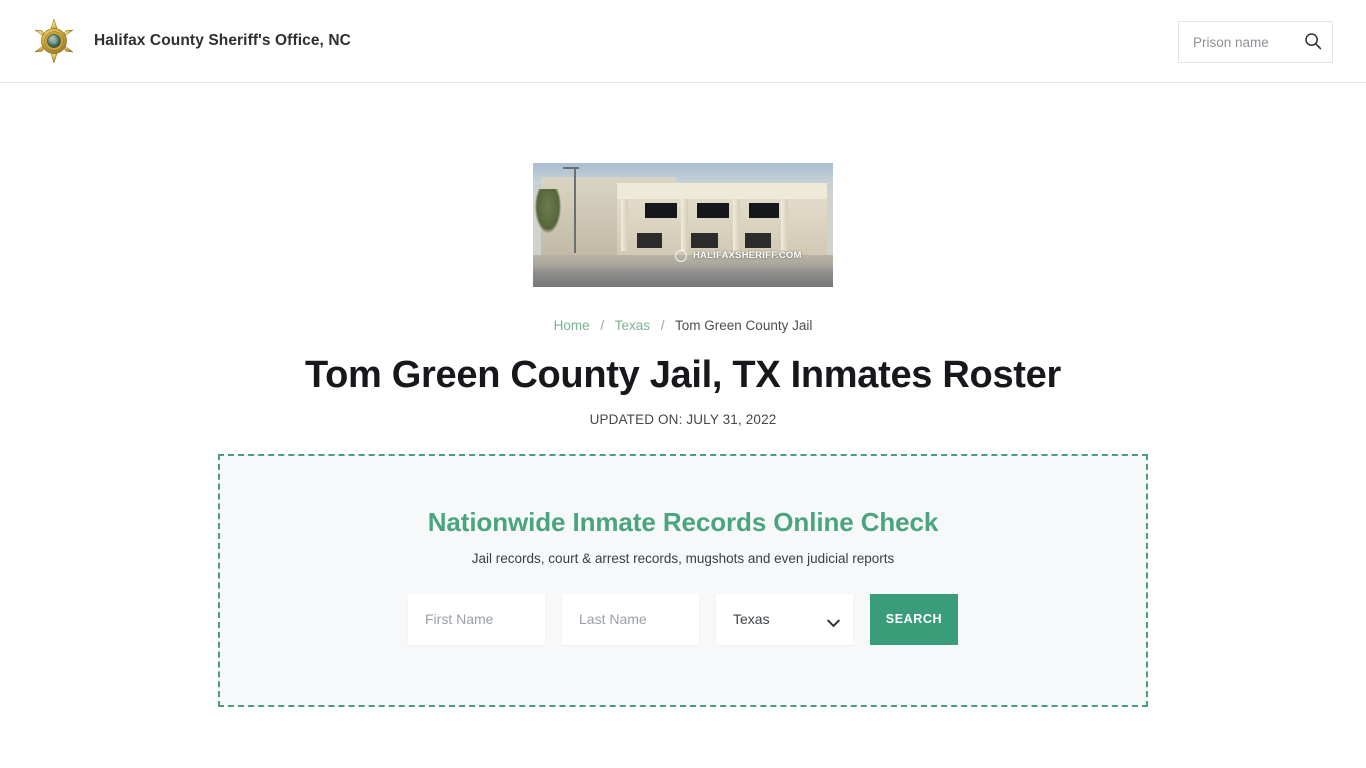 This screenshot has width=1366, height=768. What do you see at coordinates (681, 256) in the screenshot?
I see `watermark-icon` at bounding box center [681, 256].